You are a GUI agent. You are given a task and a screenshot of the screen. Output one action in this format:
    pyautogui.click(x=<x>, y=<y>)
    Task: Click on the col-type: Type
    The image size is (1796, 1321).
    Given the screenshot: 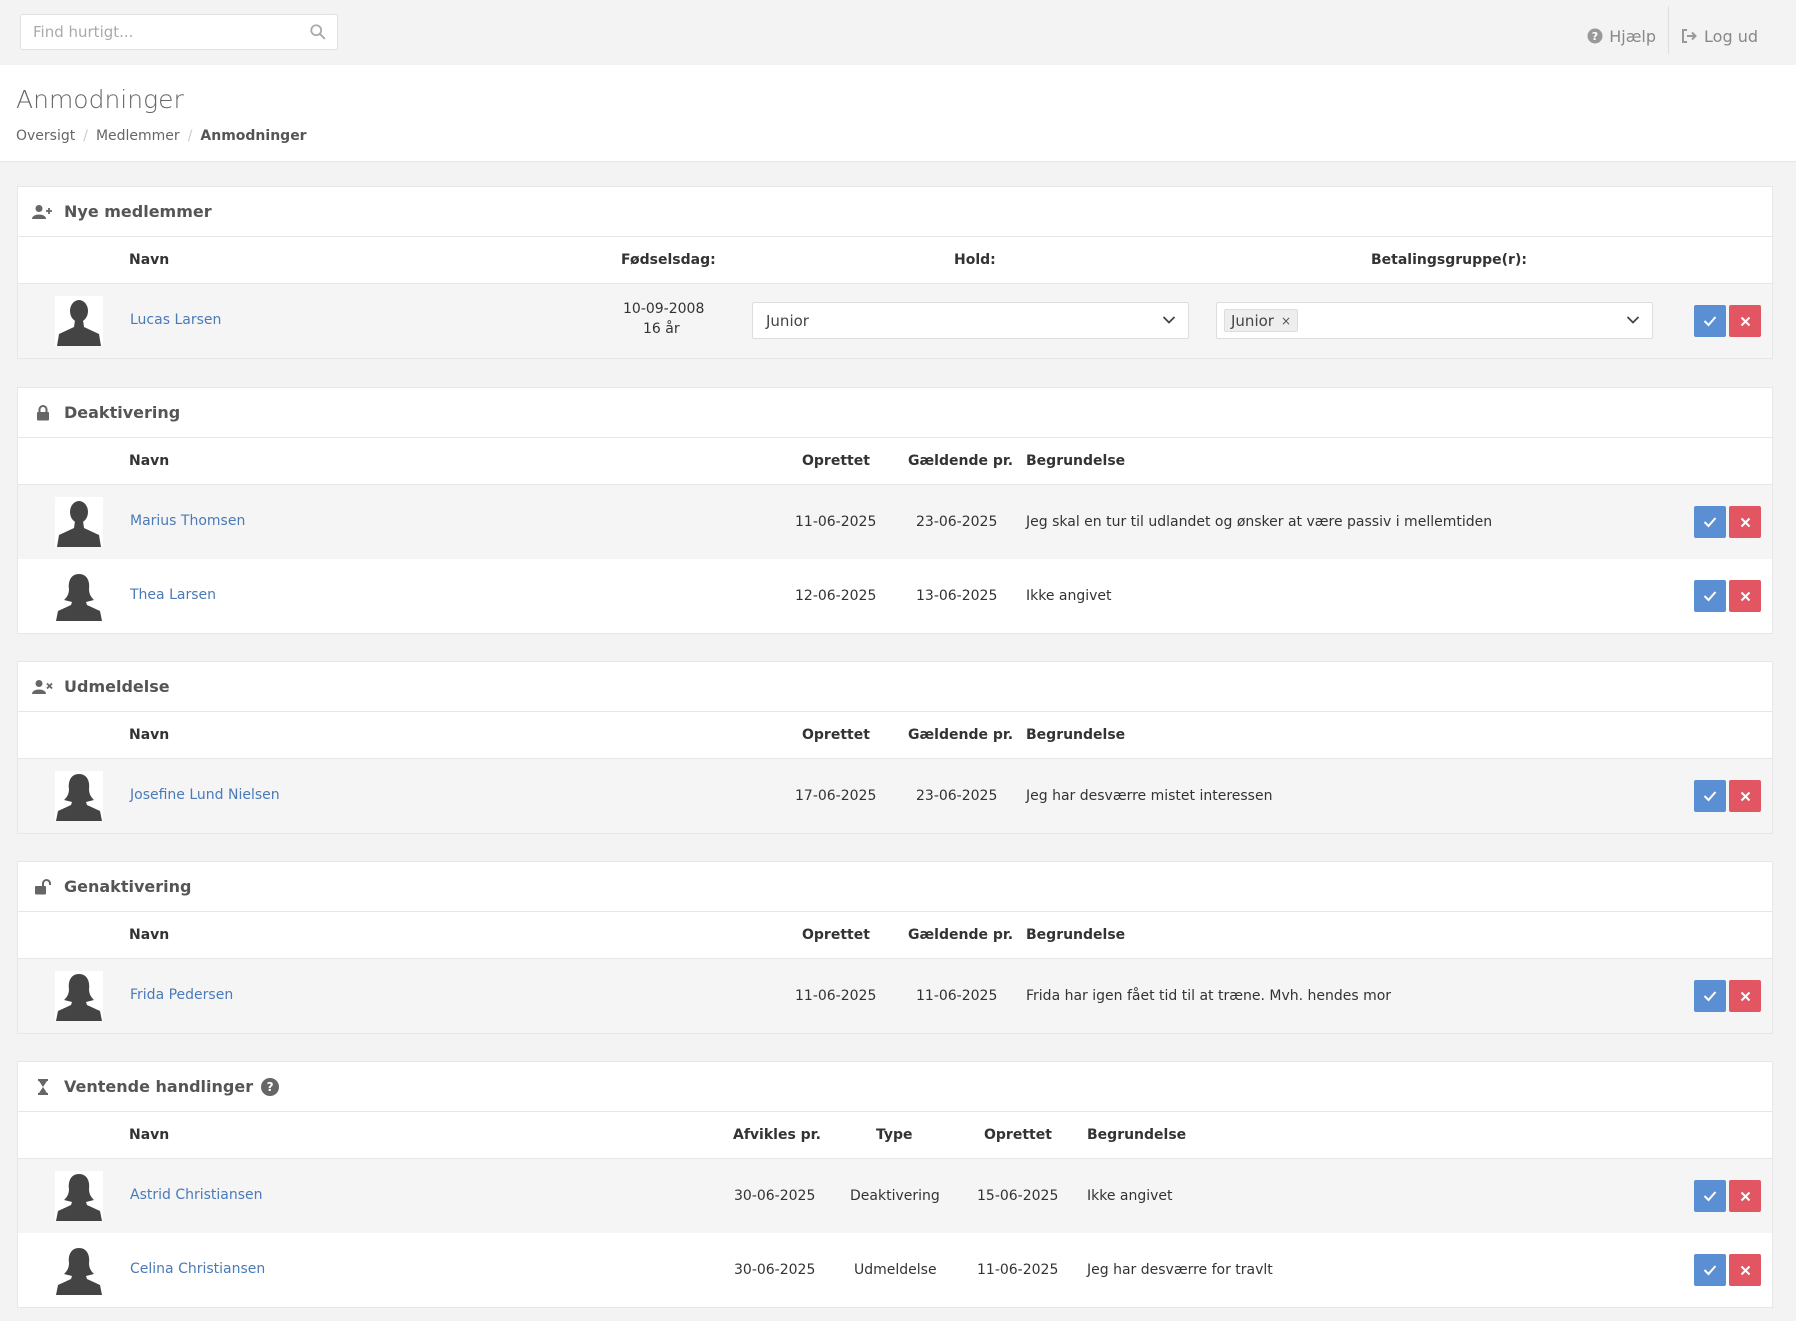 What is the action you would take?
    pyautogui.click(x=894, y=1135)
    